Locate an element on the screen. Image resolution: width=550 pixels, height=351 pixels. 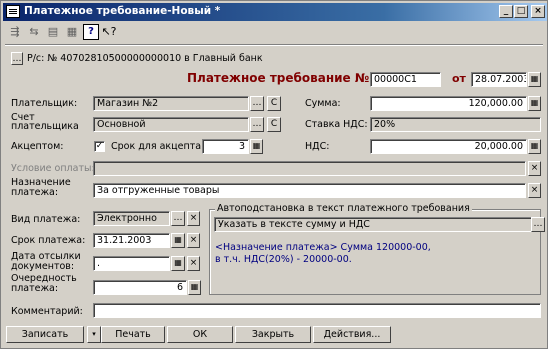
priority-label-line2: платежа: is located at coordinates (35, 288).